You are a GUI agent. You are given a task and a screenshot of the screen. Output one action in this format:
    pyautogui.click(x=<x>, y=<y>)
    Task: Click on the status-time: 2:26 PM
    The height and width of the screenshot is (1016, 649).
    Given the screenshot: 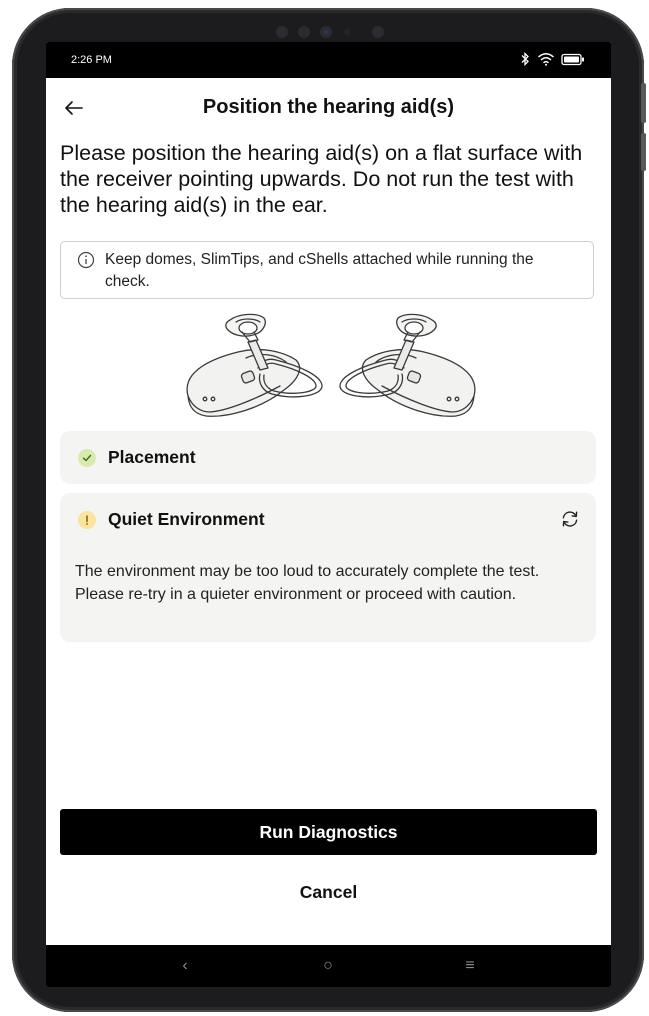 What is the action you would take?
    pyautogui.click(x=91, y=60)
    